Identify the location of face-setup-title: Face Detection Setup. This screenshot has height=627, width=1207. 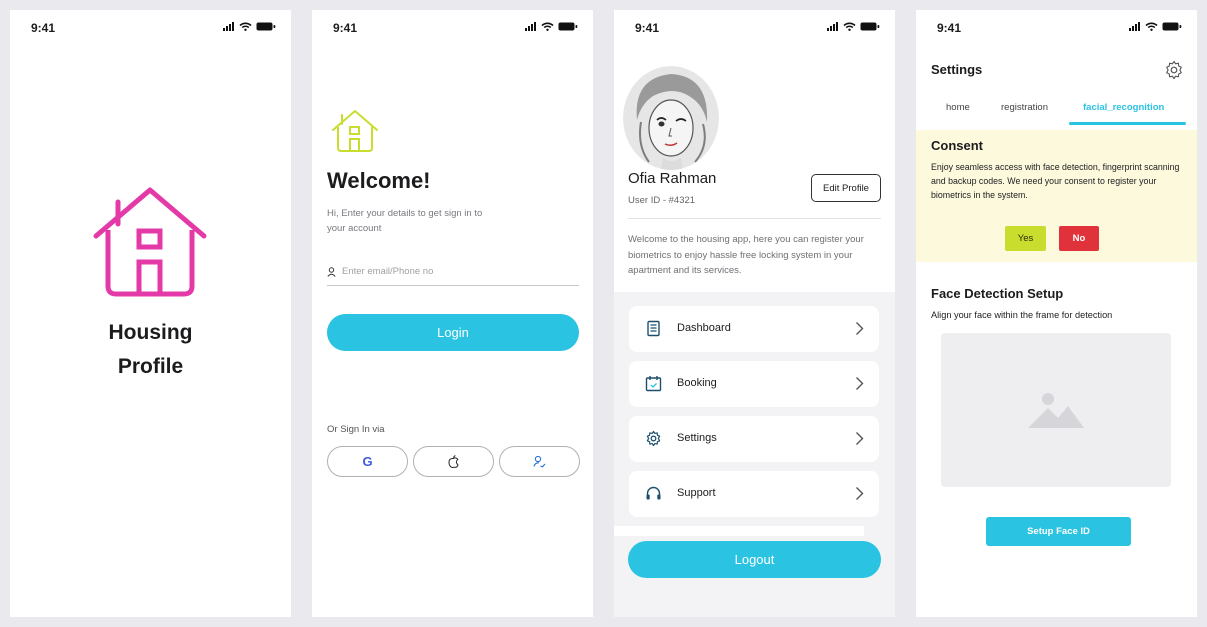
(997, 293).